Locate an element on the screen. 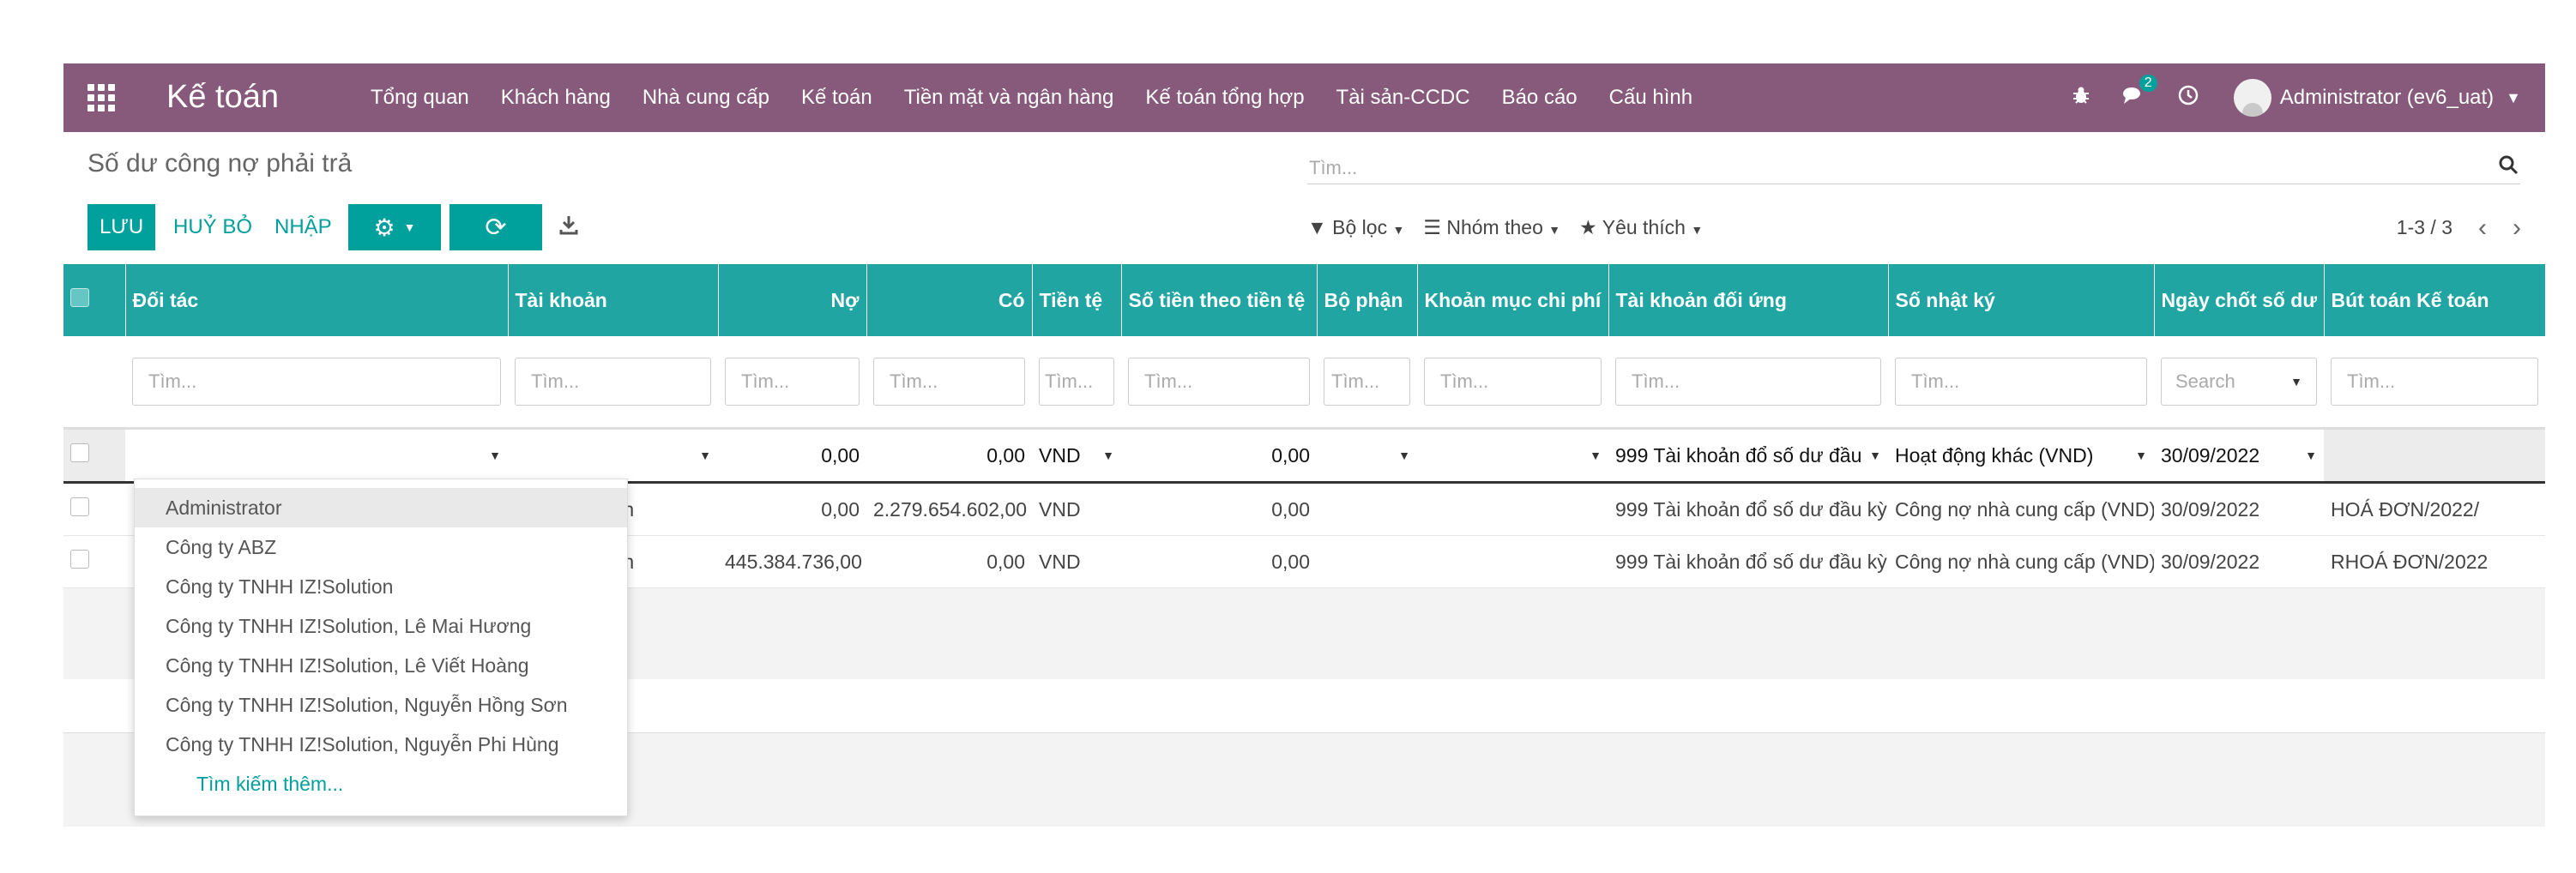  filter-input-credit is located at coordinates (949, 382).